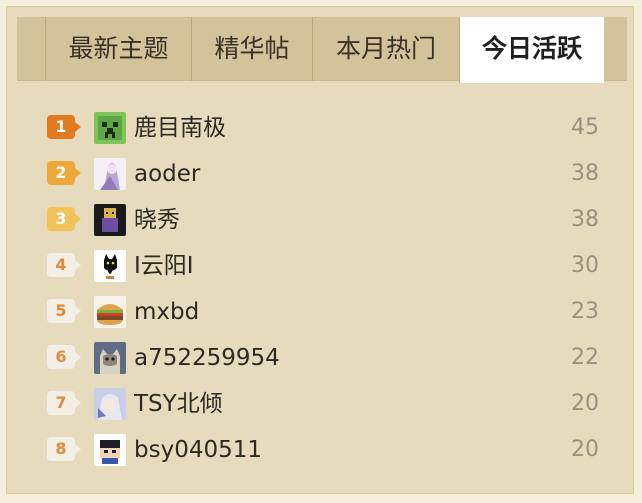  I want to click on list-item: 5 mxbd 23, so click(327, 319).